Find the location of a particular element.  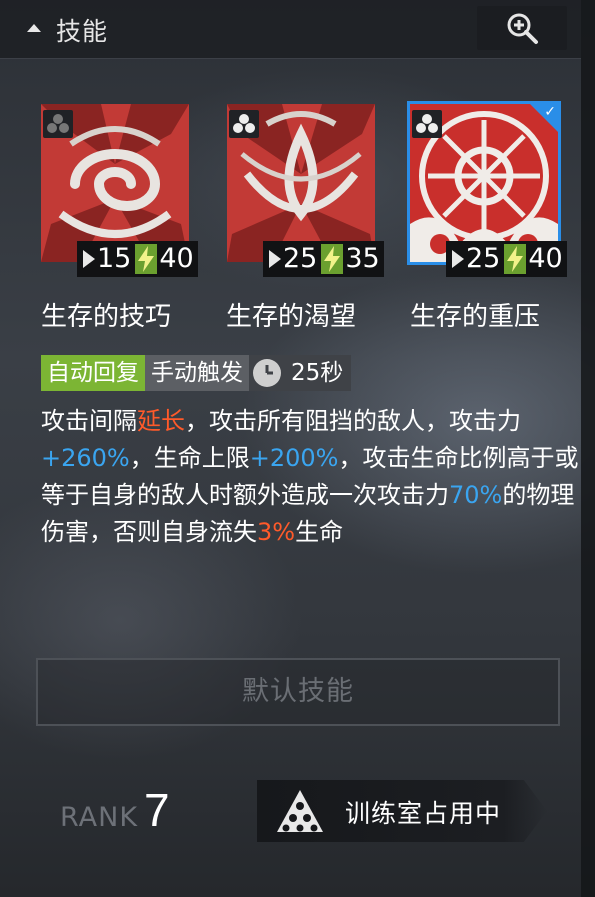

desc-text: 攻击间隔 is located at coordinates (89, 421).